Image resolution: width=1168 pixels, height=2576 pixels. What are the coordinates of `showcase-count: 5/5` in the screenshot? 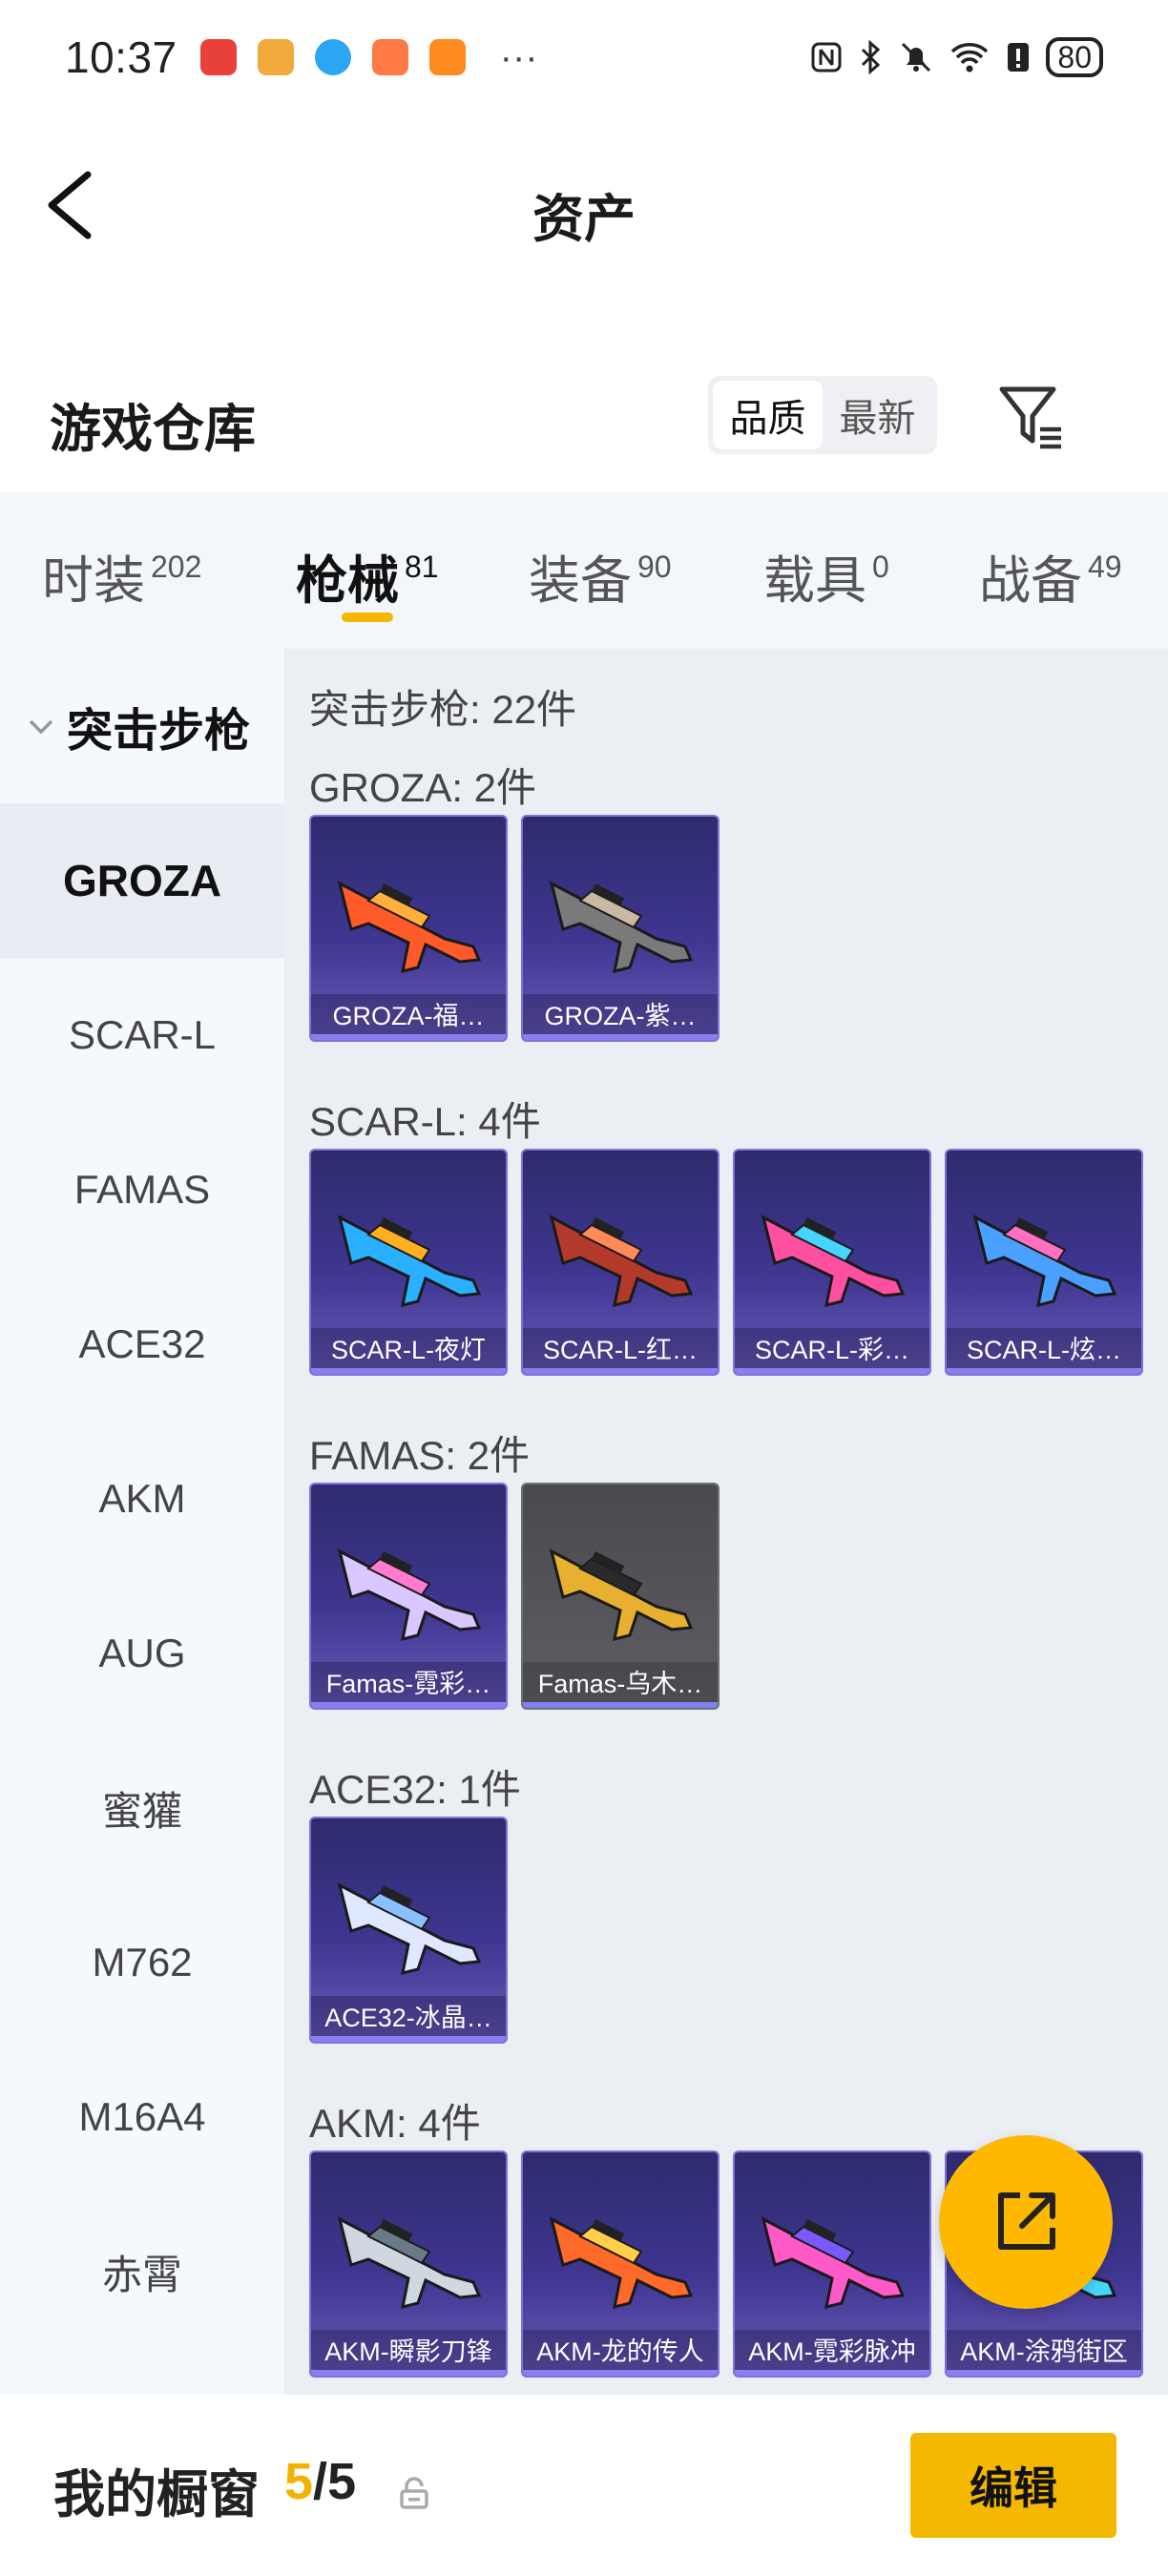 It's located at (320, 2481).